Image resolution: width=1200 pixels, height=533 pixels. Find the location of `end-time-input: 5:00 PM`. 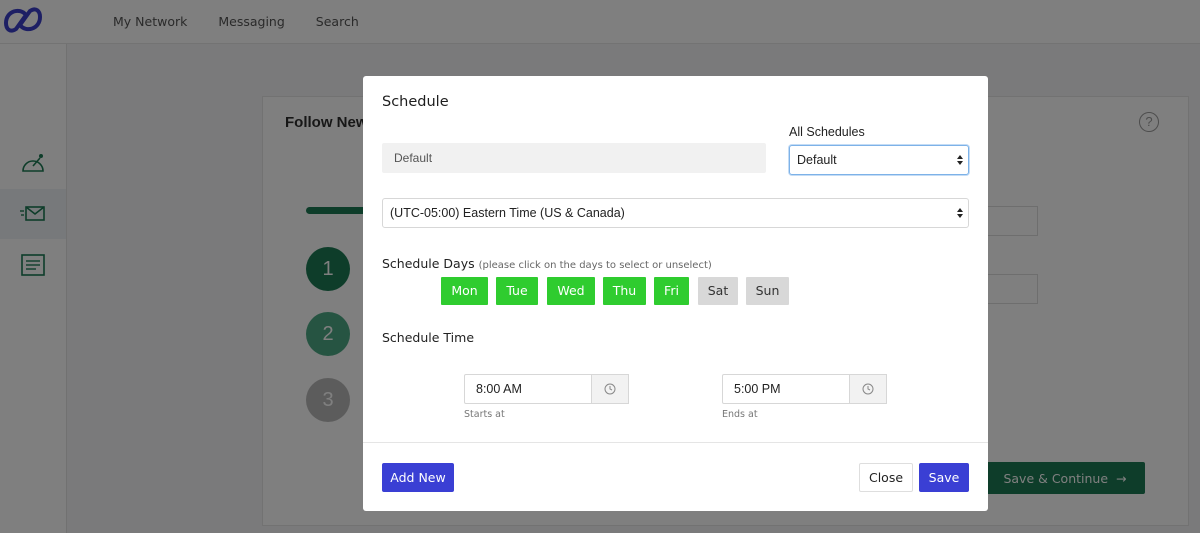

end-time-input: 5:00 PM is located at coordinates (786, 389).